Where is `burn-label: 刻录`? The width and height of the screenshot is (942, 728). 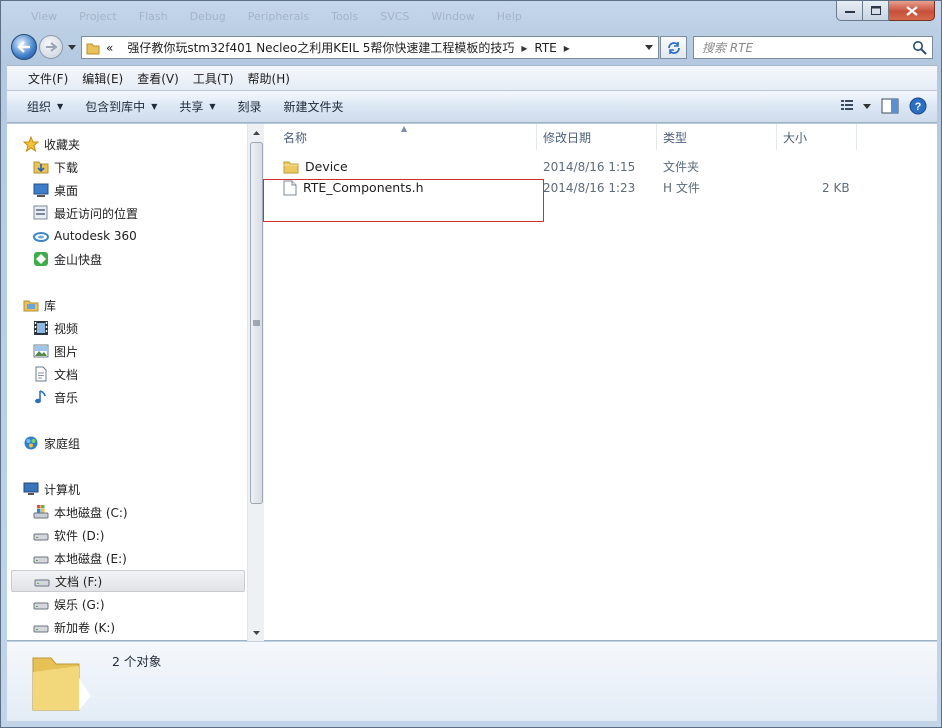
burn-label: 刻录 is located at coordinates (249, 107).